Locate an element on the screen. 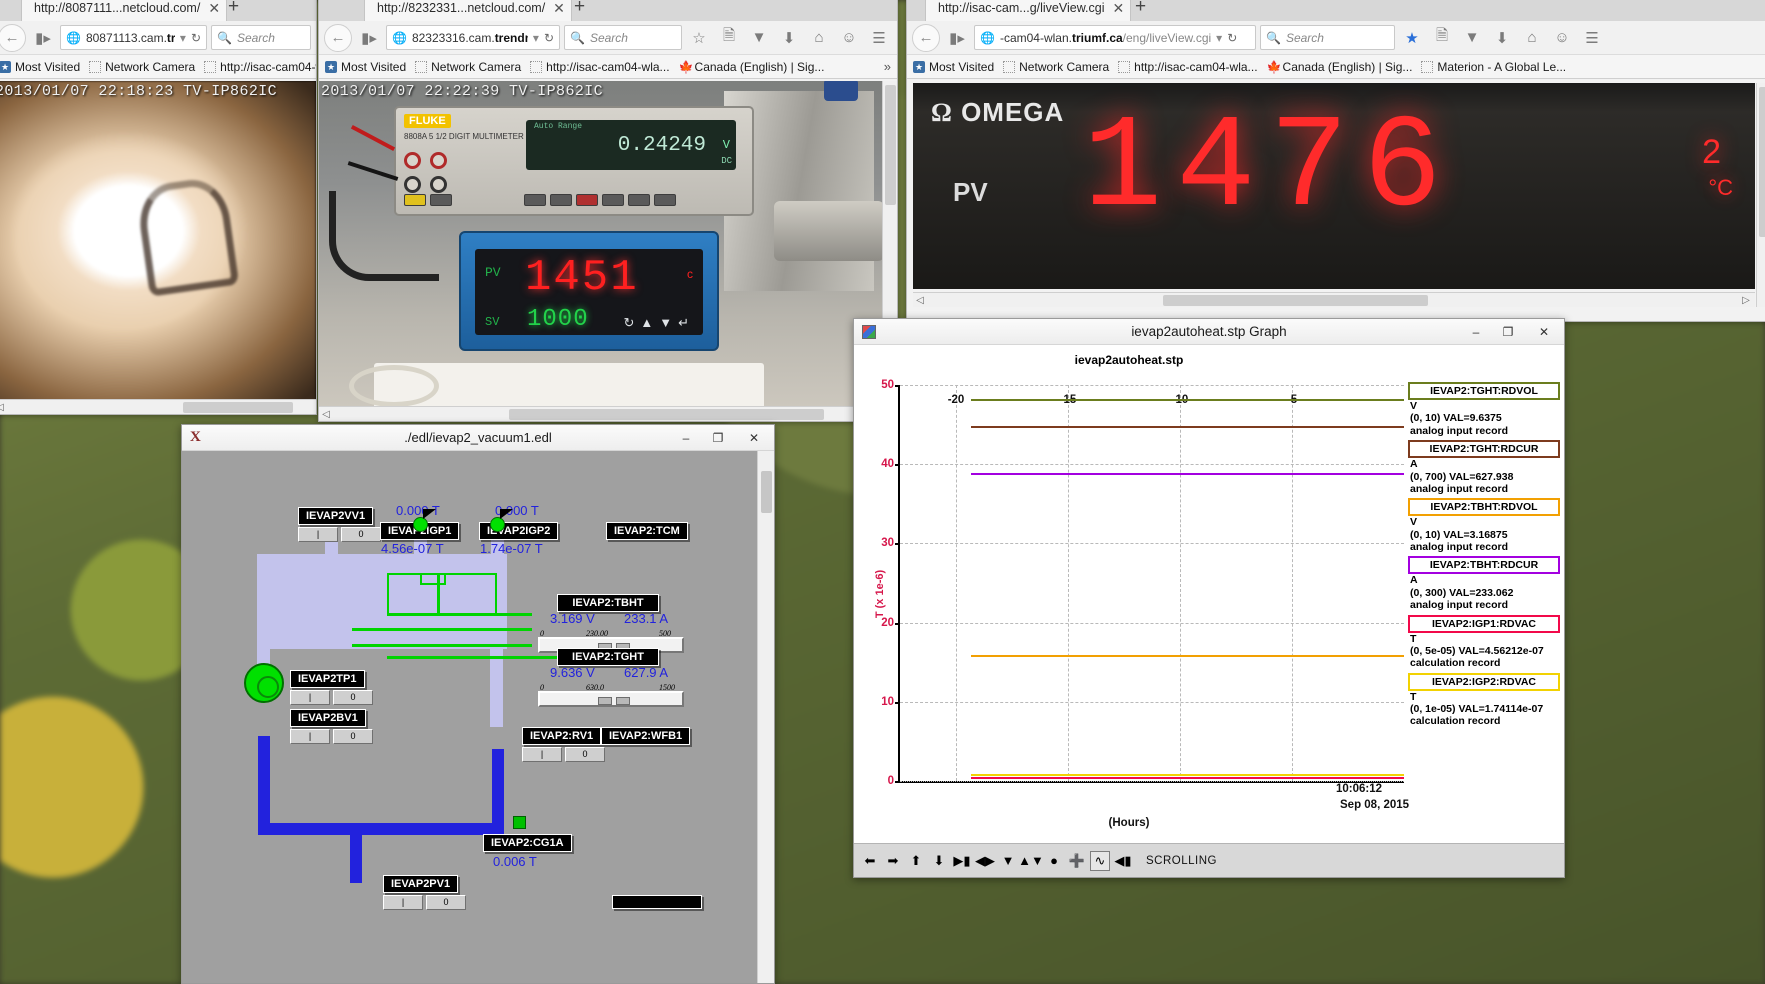 The height and width of the screenshot is (984, 1765). slider-tght is located at coordinates (611, 699).